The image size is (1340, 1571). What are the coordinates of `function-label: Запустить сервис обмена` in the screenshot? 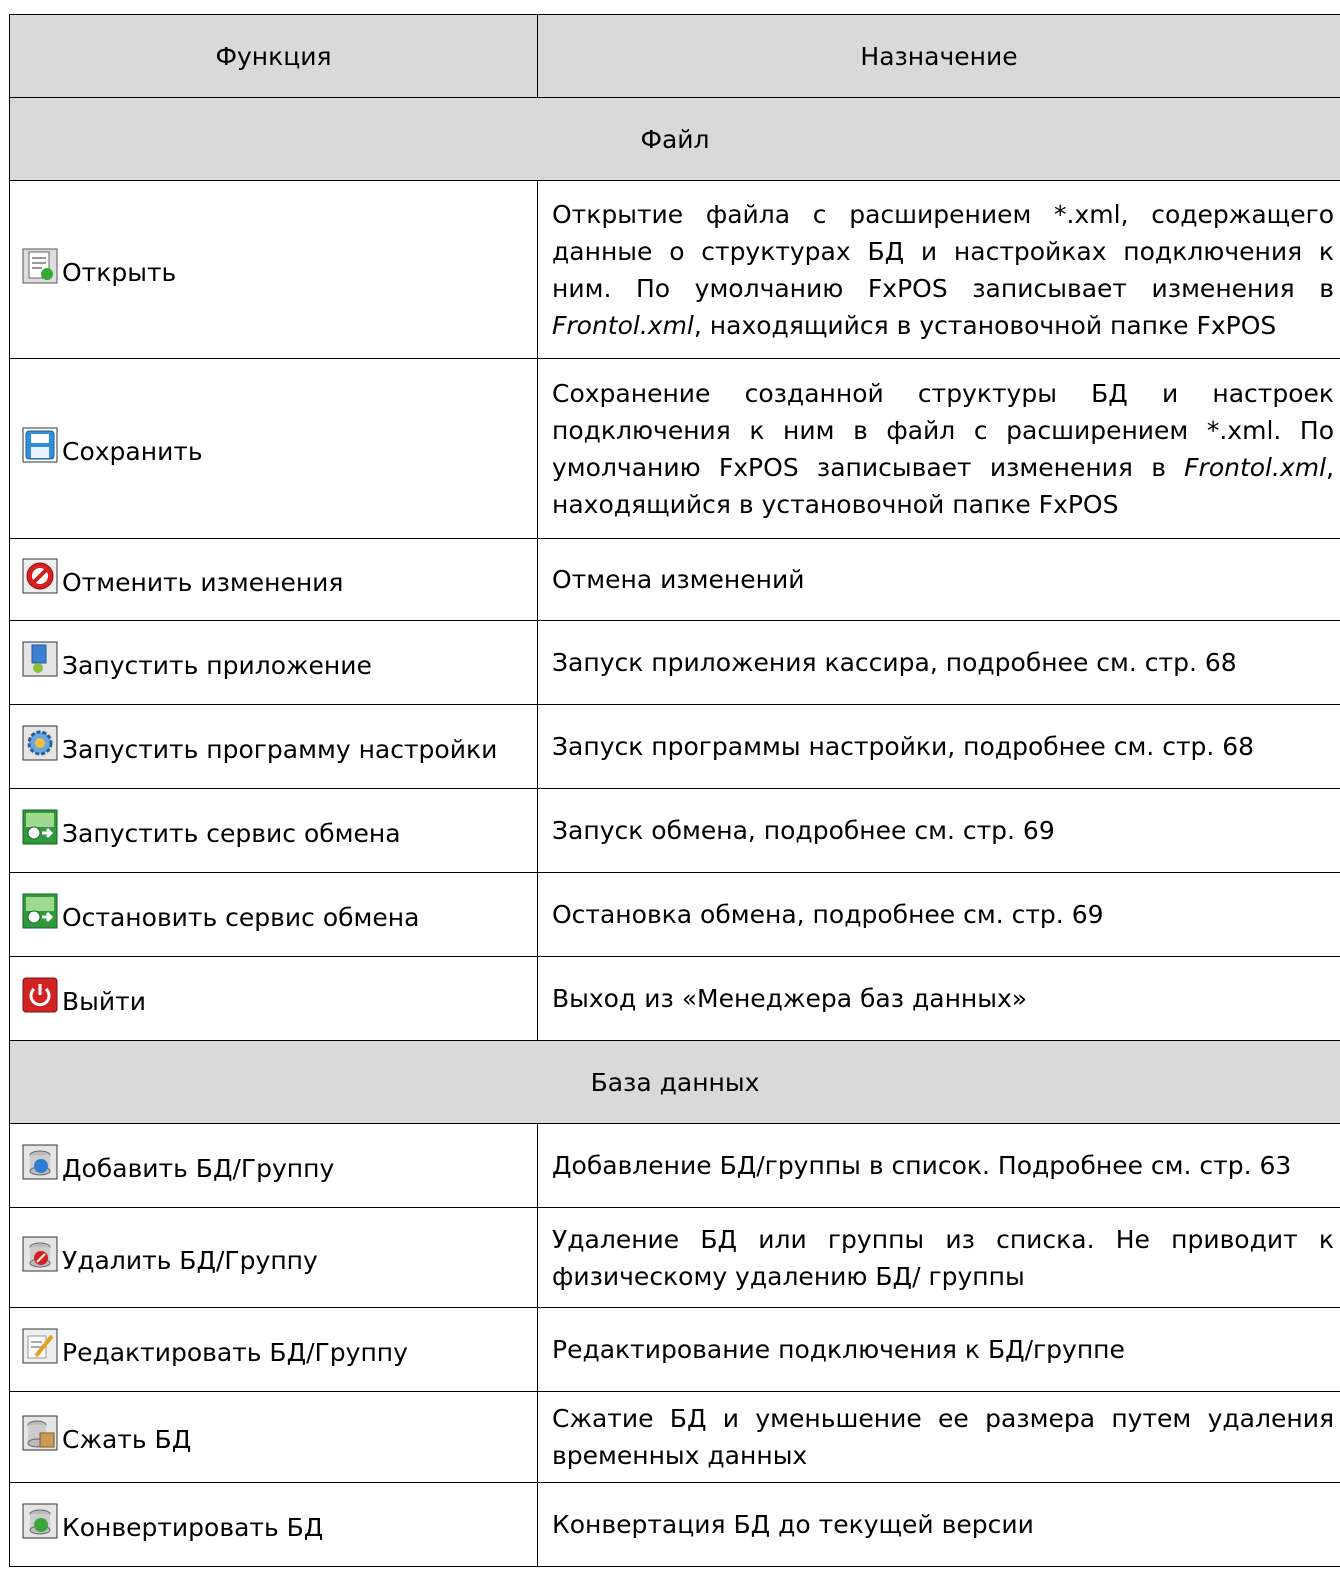 It's located at (231, 833).